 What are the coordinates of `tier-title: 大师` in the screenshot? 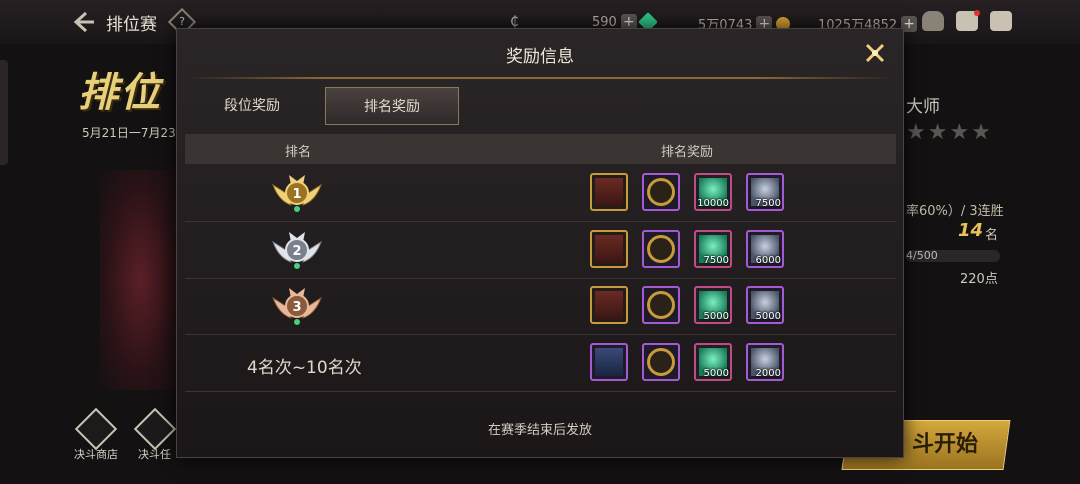 It's located at (923, 107).